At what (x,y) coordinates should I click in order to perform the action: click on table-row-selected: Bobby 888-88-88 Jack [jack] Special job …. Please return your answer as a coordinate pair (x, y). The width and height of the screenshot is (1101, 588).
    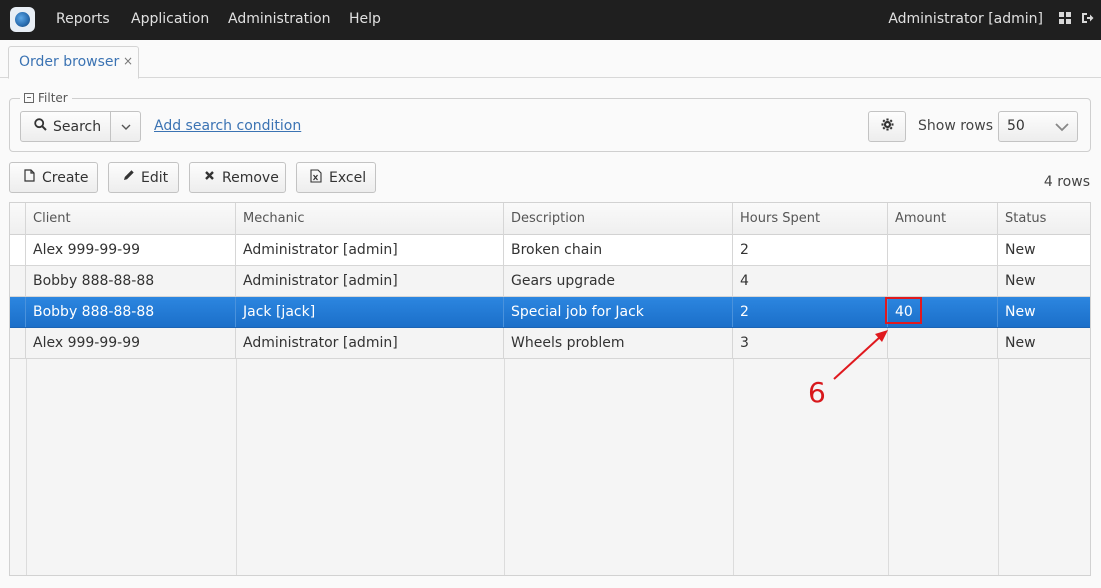
    Looking at the image, I should click on (550, 312).